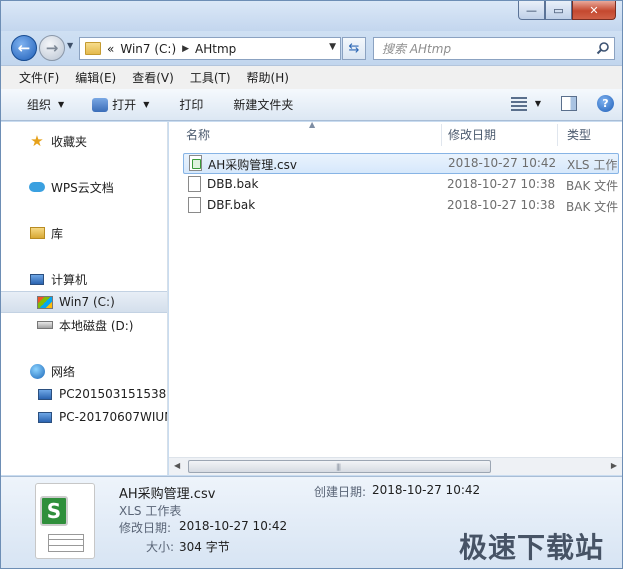  I want to click on nav-item-favorites: ★ 收藏夹, so click(84, 141).